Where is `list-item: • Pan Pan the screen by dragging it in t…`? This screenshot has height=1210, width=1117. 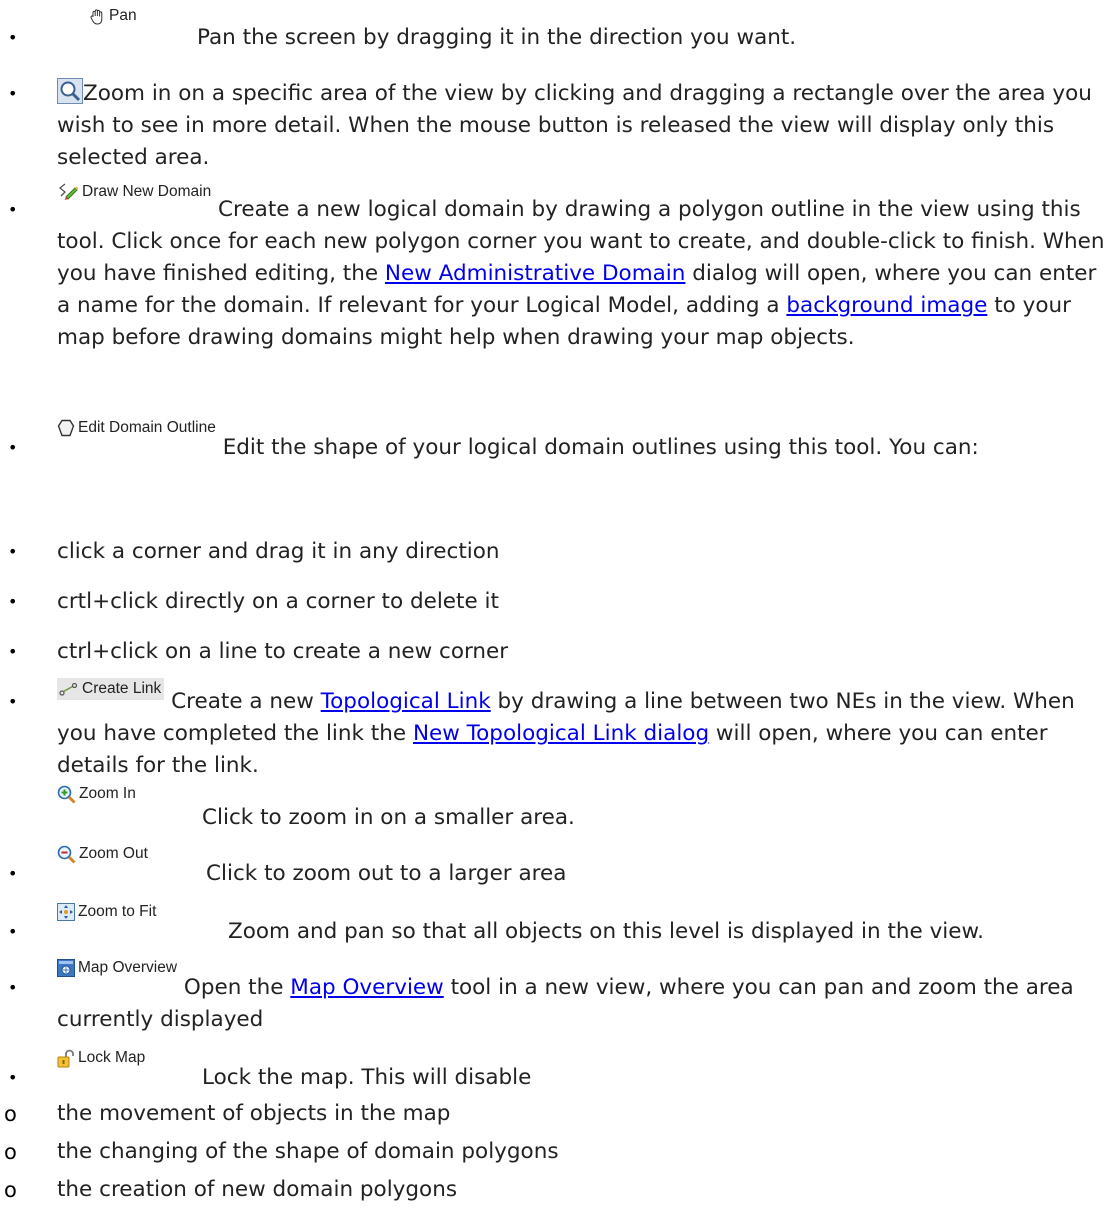
list-item: • Pan Pan the screen by dragging it in t… is located at coordinates (558, 34).